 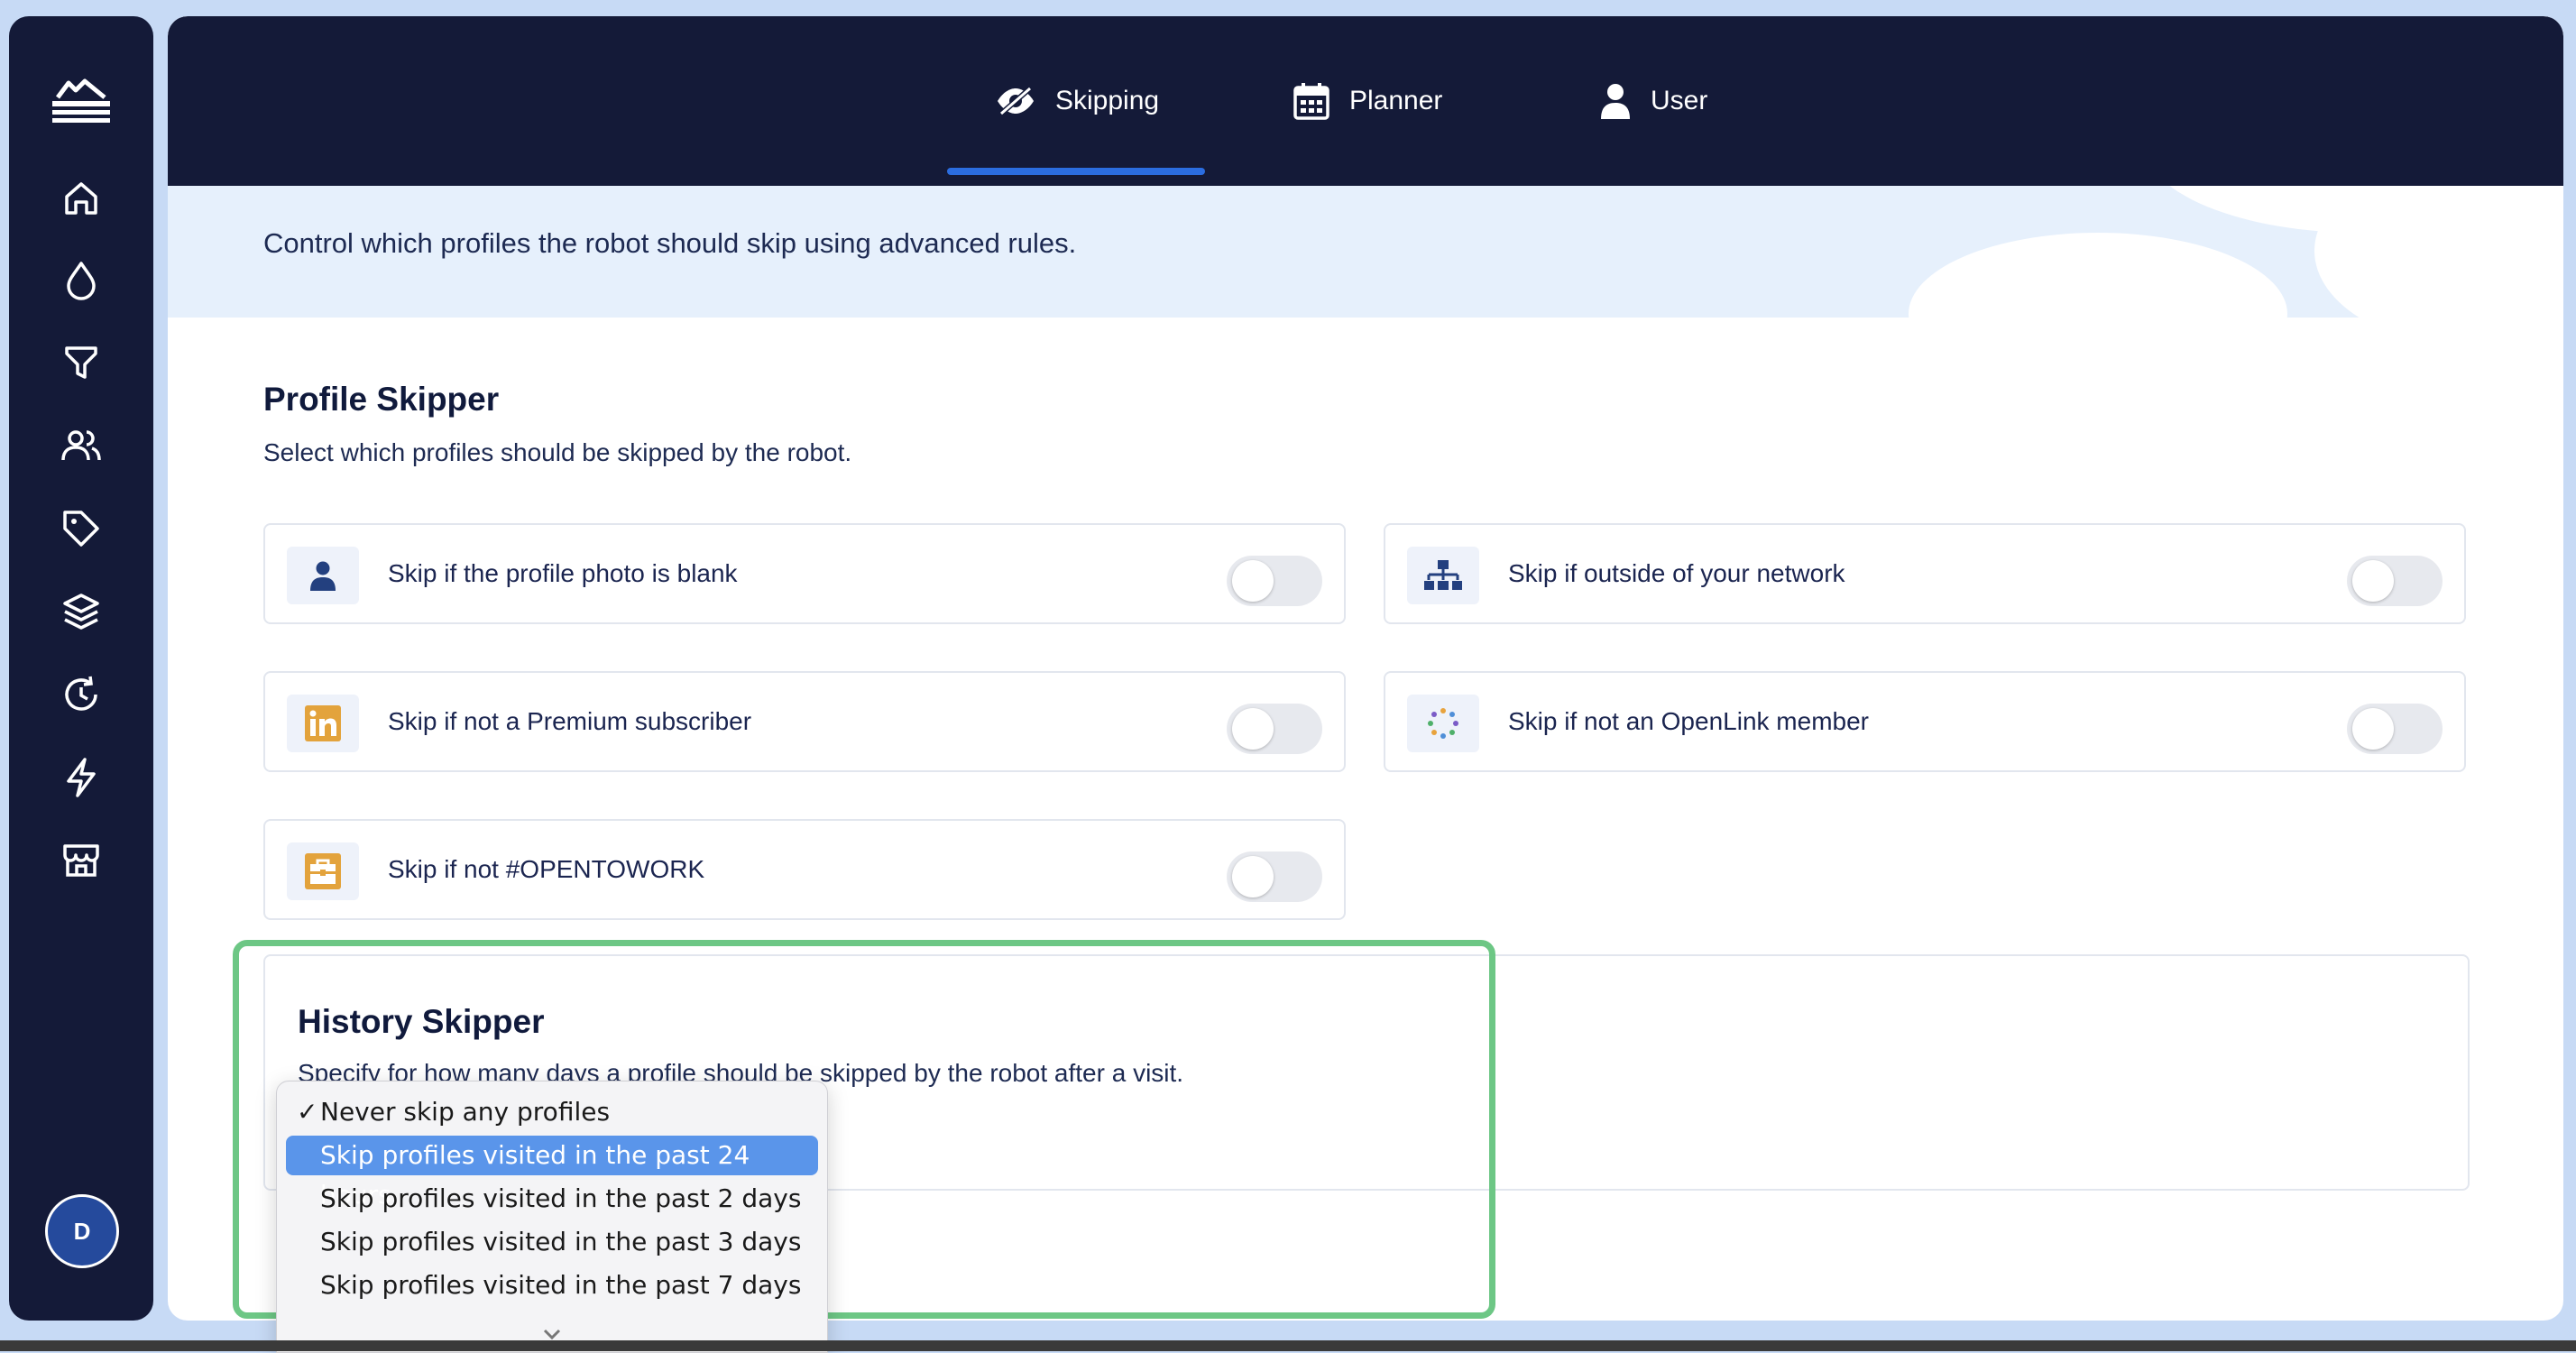 I want to click on rule-label: Skip if not a Premium subscriber, so click(x=570, y=721).